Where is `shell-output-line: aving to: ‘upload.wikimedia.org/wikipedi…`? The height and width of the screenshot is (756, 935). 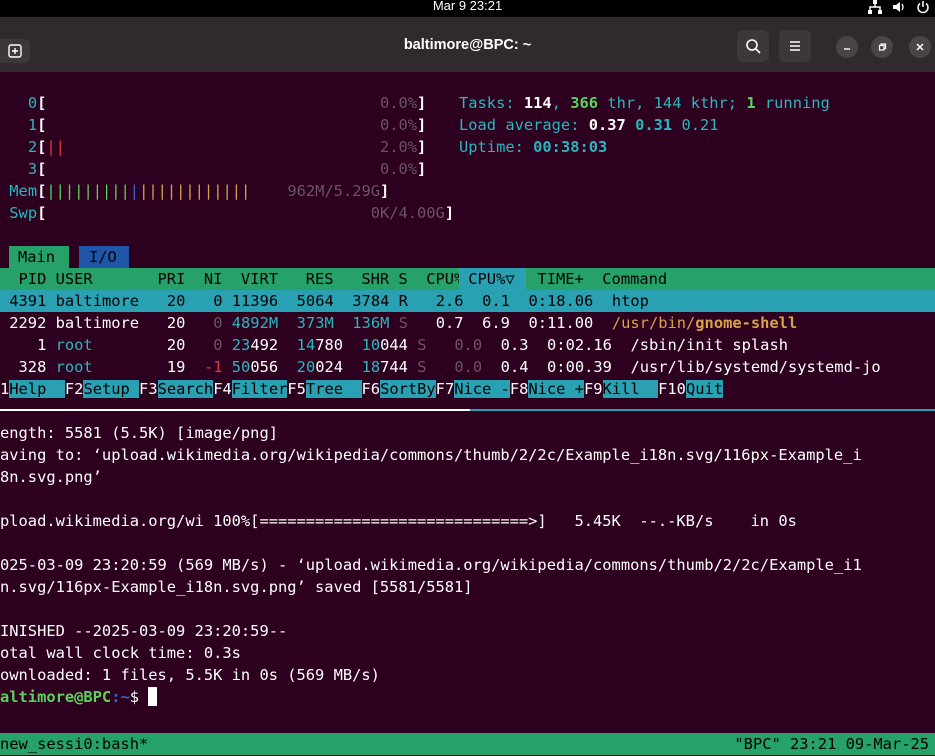 shell-output-line: aving to: ‘upload.wikimedia.org/wikipedi… is located at coordinates (431, 455).